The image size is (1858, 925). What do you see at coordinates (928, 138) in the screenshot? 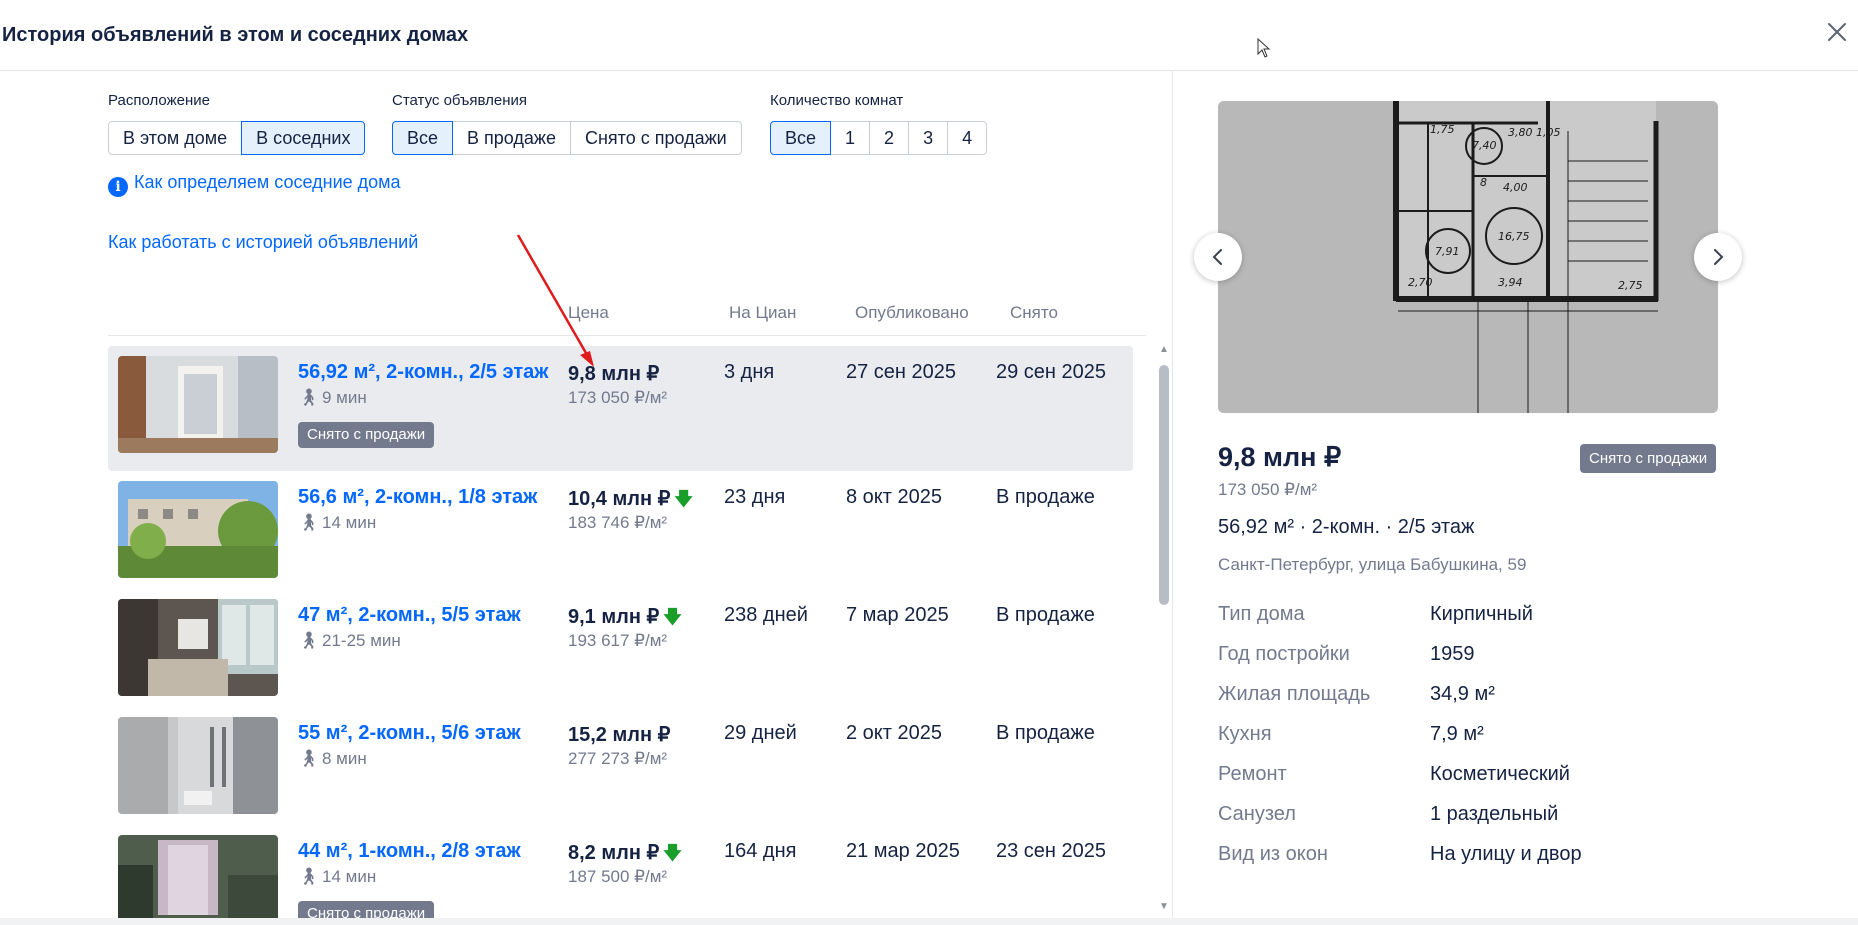
I see `rooms-3-button: 3` at bounding box center [928, 138].